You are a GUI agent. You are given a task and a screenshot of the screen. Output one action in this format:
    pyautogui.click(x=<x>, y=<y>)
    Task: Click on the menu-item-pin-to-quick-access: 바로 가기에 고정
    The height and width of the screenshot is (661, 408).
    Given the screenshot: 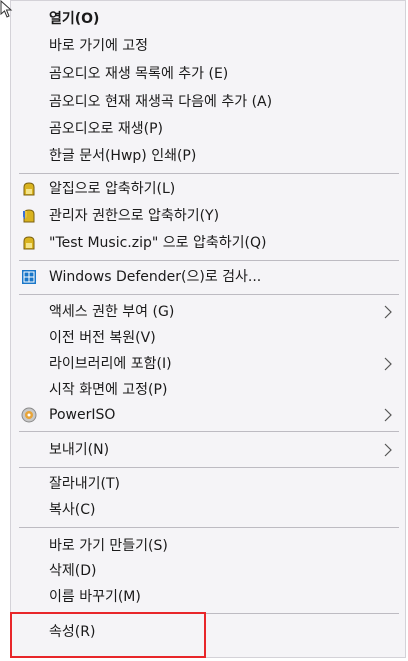 What is the action you would take?
    pyautogui.click(x=208, y=46)
    